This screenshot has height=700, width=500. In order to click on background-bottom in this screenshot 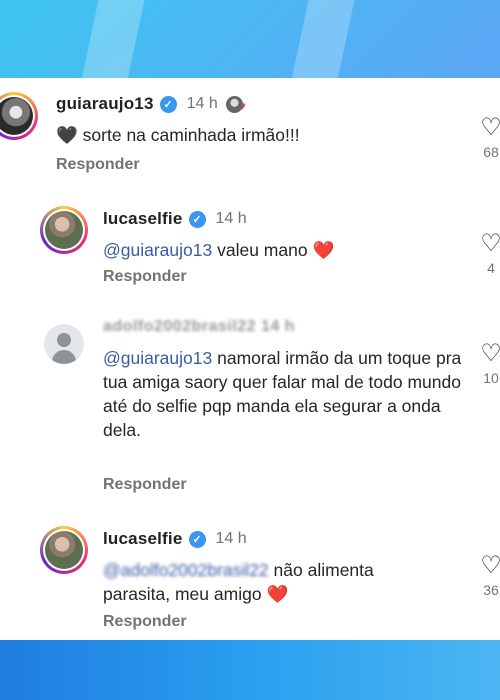, I will do `click(250, 669)`.